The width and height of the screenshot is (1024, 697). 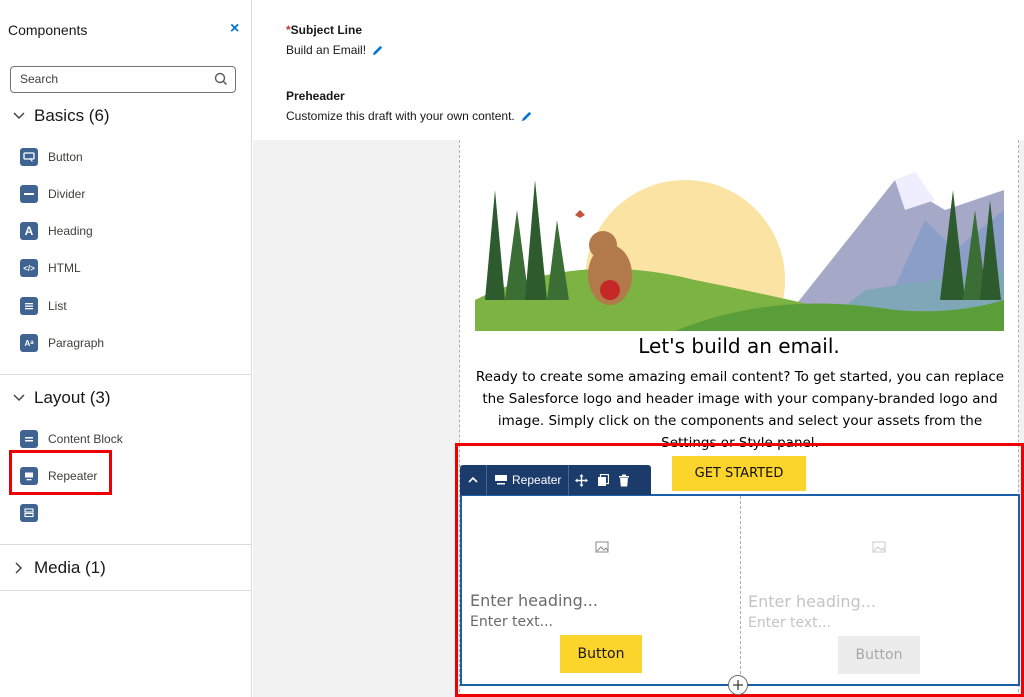 I want to click on component-label: List, so click(x=57, y=306).